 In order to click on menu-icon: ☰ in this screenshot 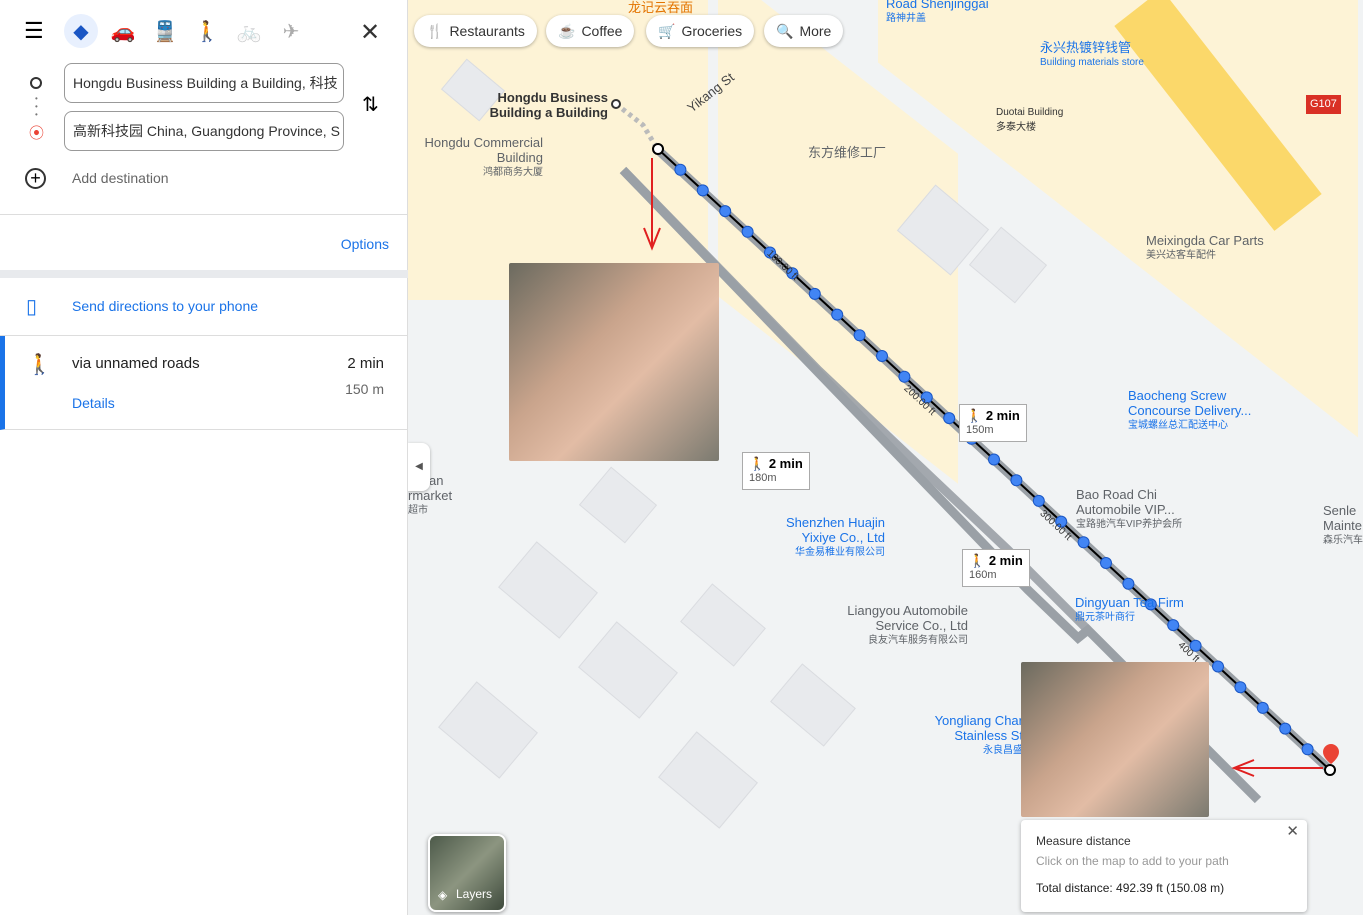, I will do `click(35, 31)`.